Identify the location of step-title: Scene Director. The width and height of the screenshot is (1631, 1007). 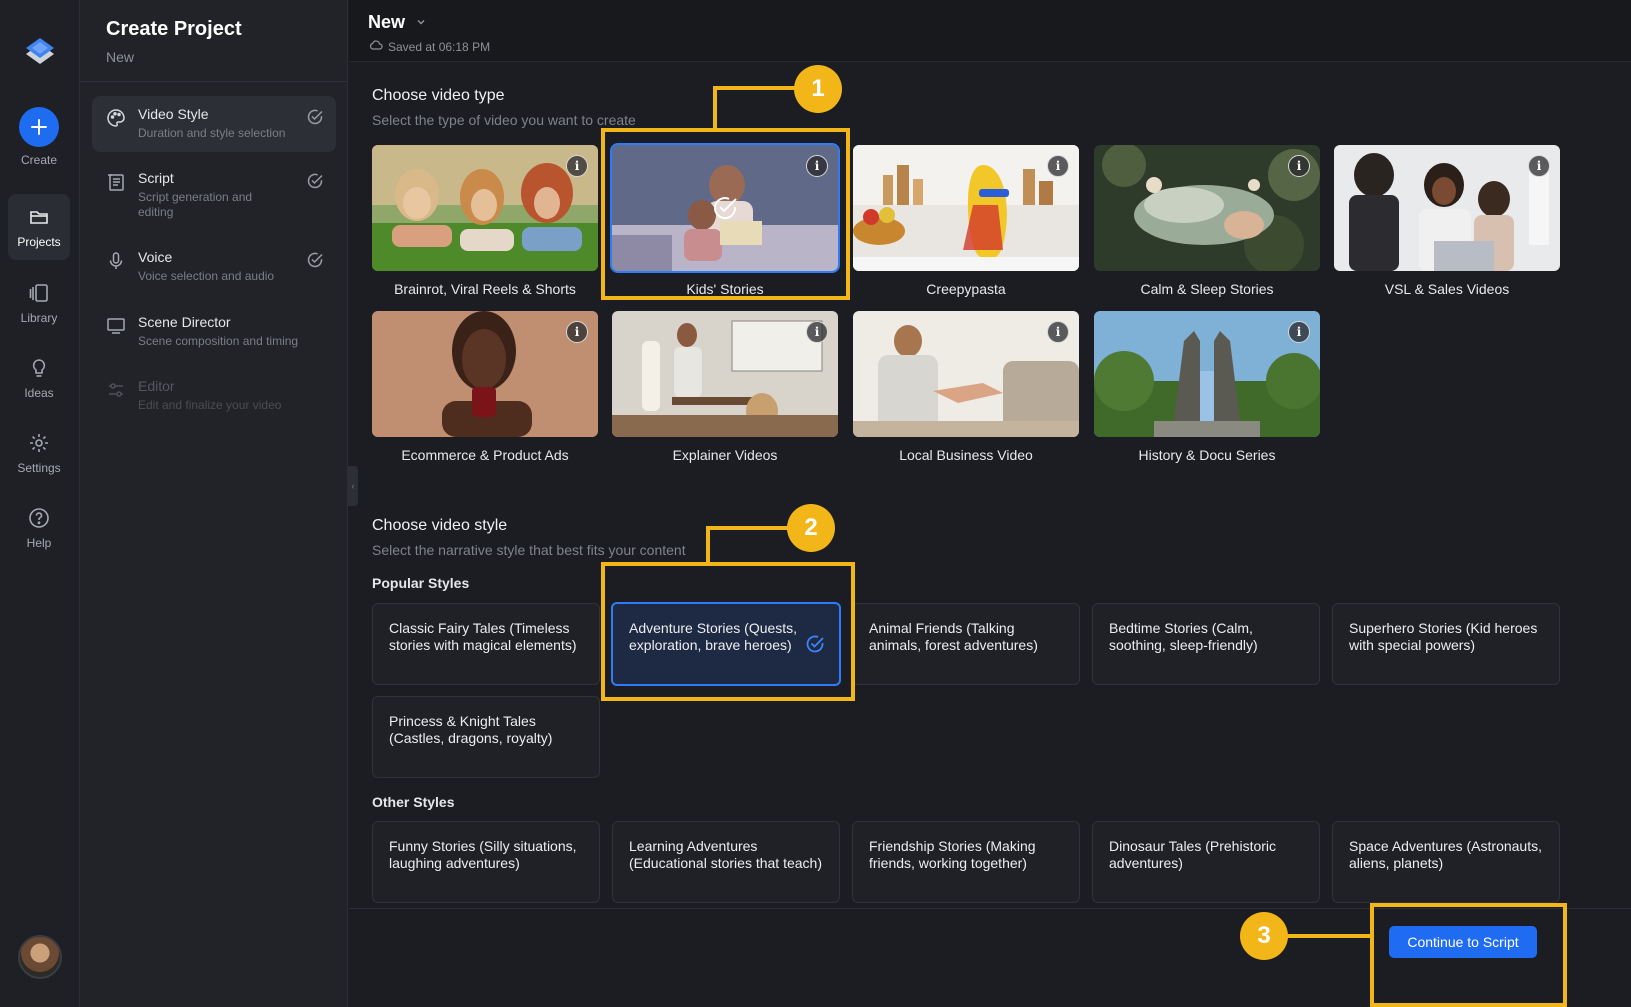
(184, 322).